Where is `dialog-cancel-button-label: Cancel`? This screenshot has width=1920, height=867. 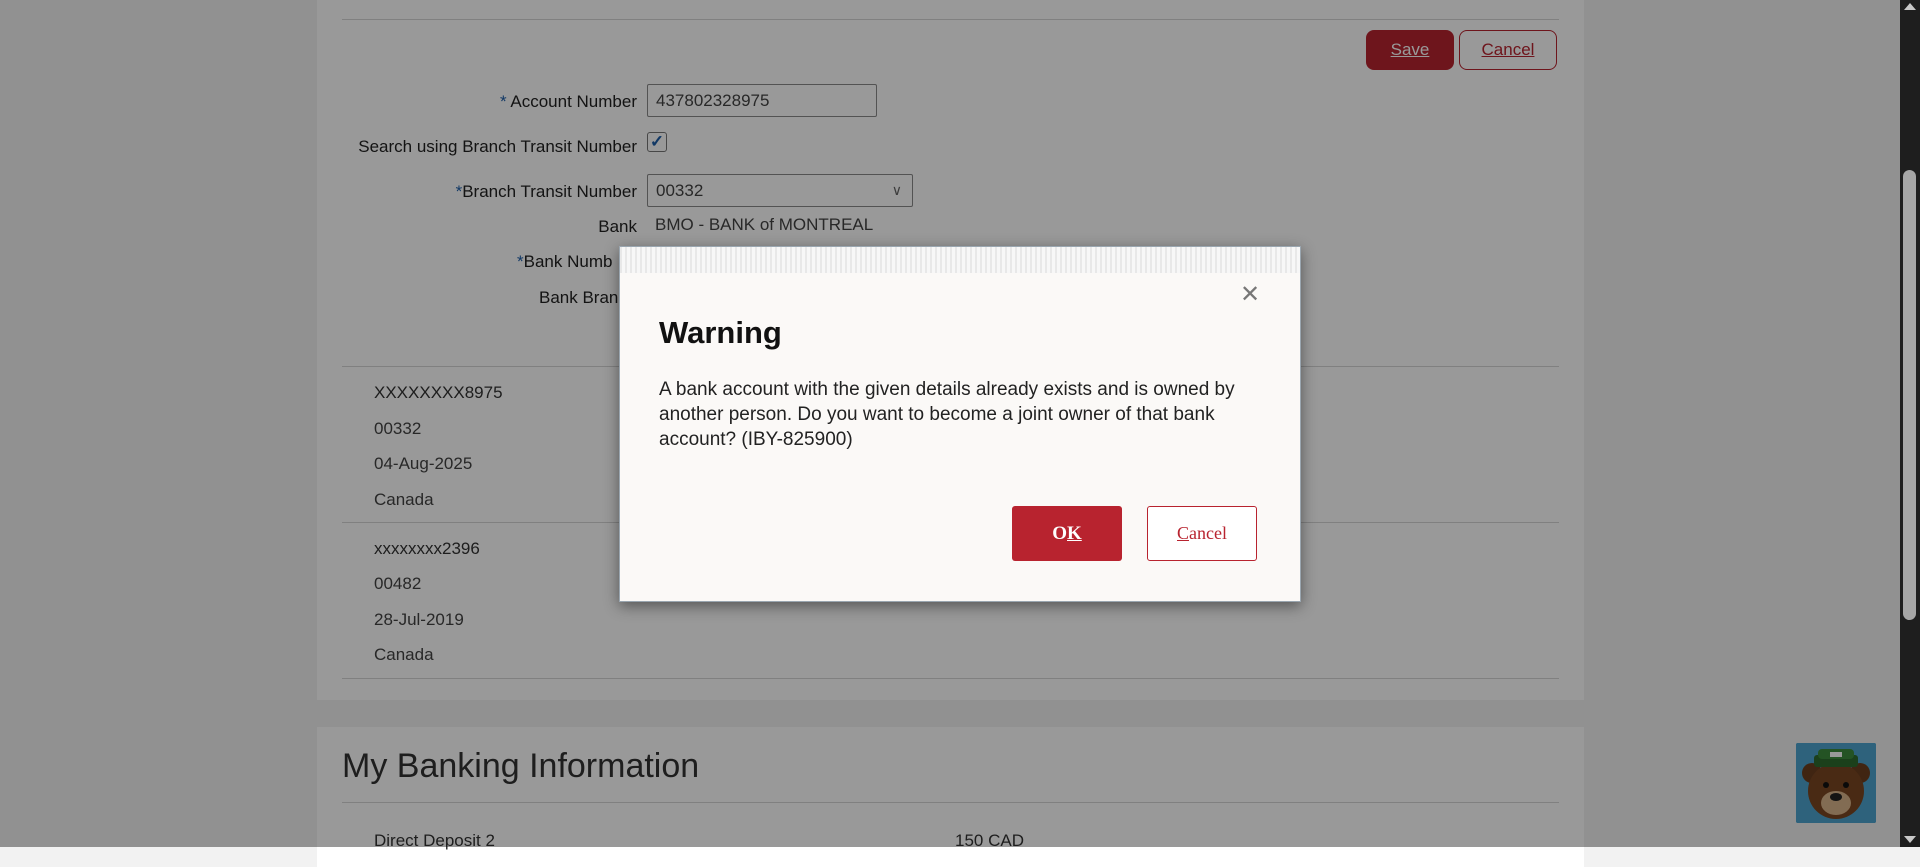
dialog-cancel-button-label: Cancel is located at coordinates (1202, 533).